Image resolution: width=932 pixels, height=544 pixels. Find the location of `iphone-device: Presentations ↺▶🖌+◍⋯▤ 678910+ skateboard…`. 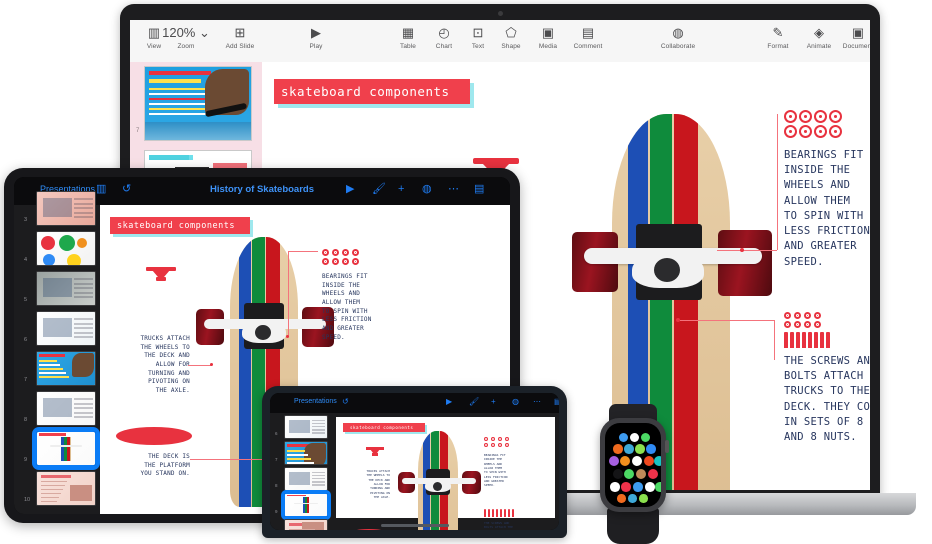

iphone-device: Presentations ↺▶🖌+◍⋯▤ 678910+ skateboard… is located at coordinates (414, 462).